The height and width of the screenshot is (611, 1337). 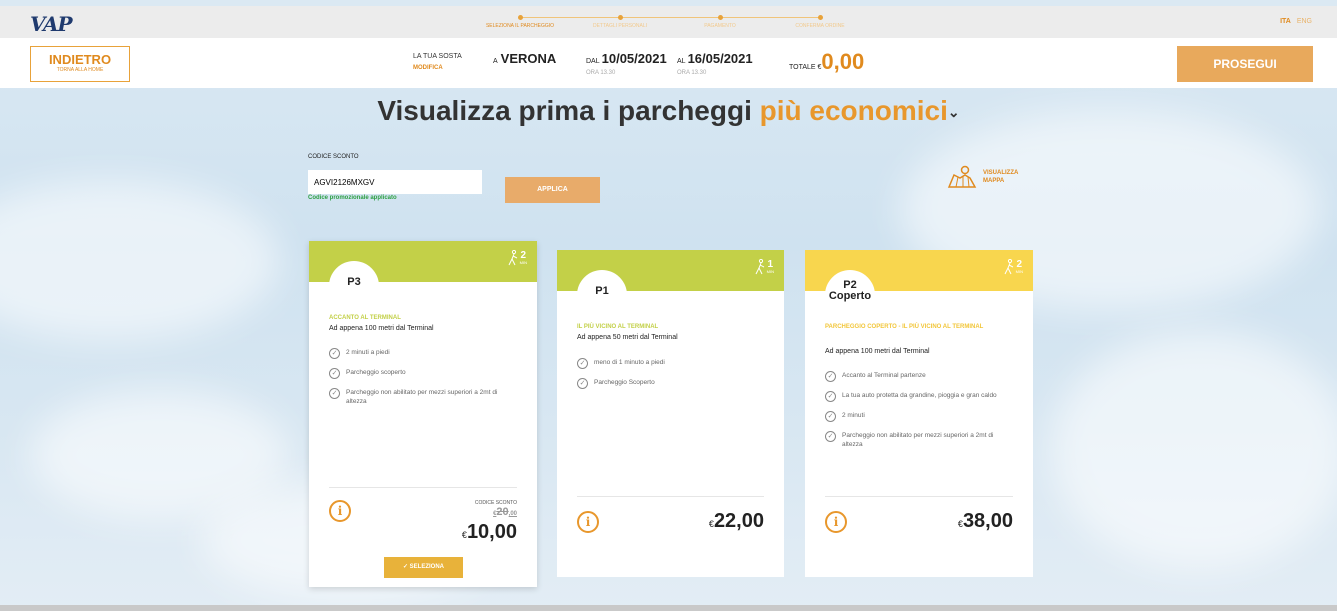 What do you see at coordinates (1245, 64) in the screenshot?
I see `continue-button: PROSEGUI` at bounding box center [1245, 64].